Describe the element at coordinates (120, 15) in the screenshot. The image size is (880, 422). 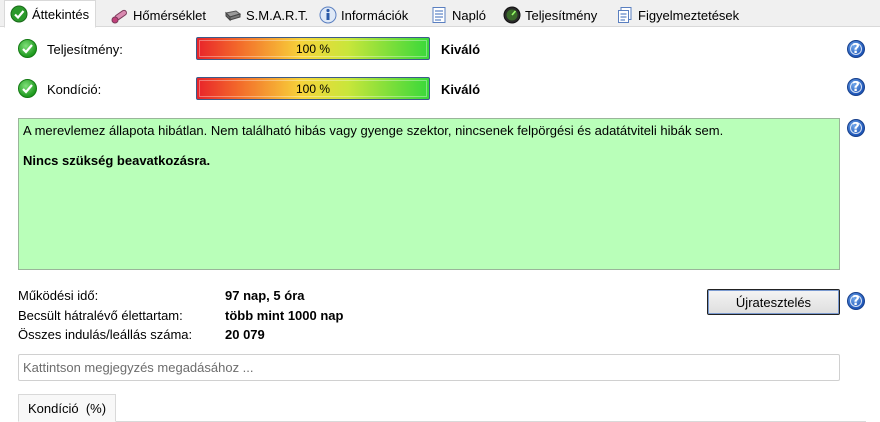
I see `thermometer-icon` at that location.